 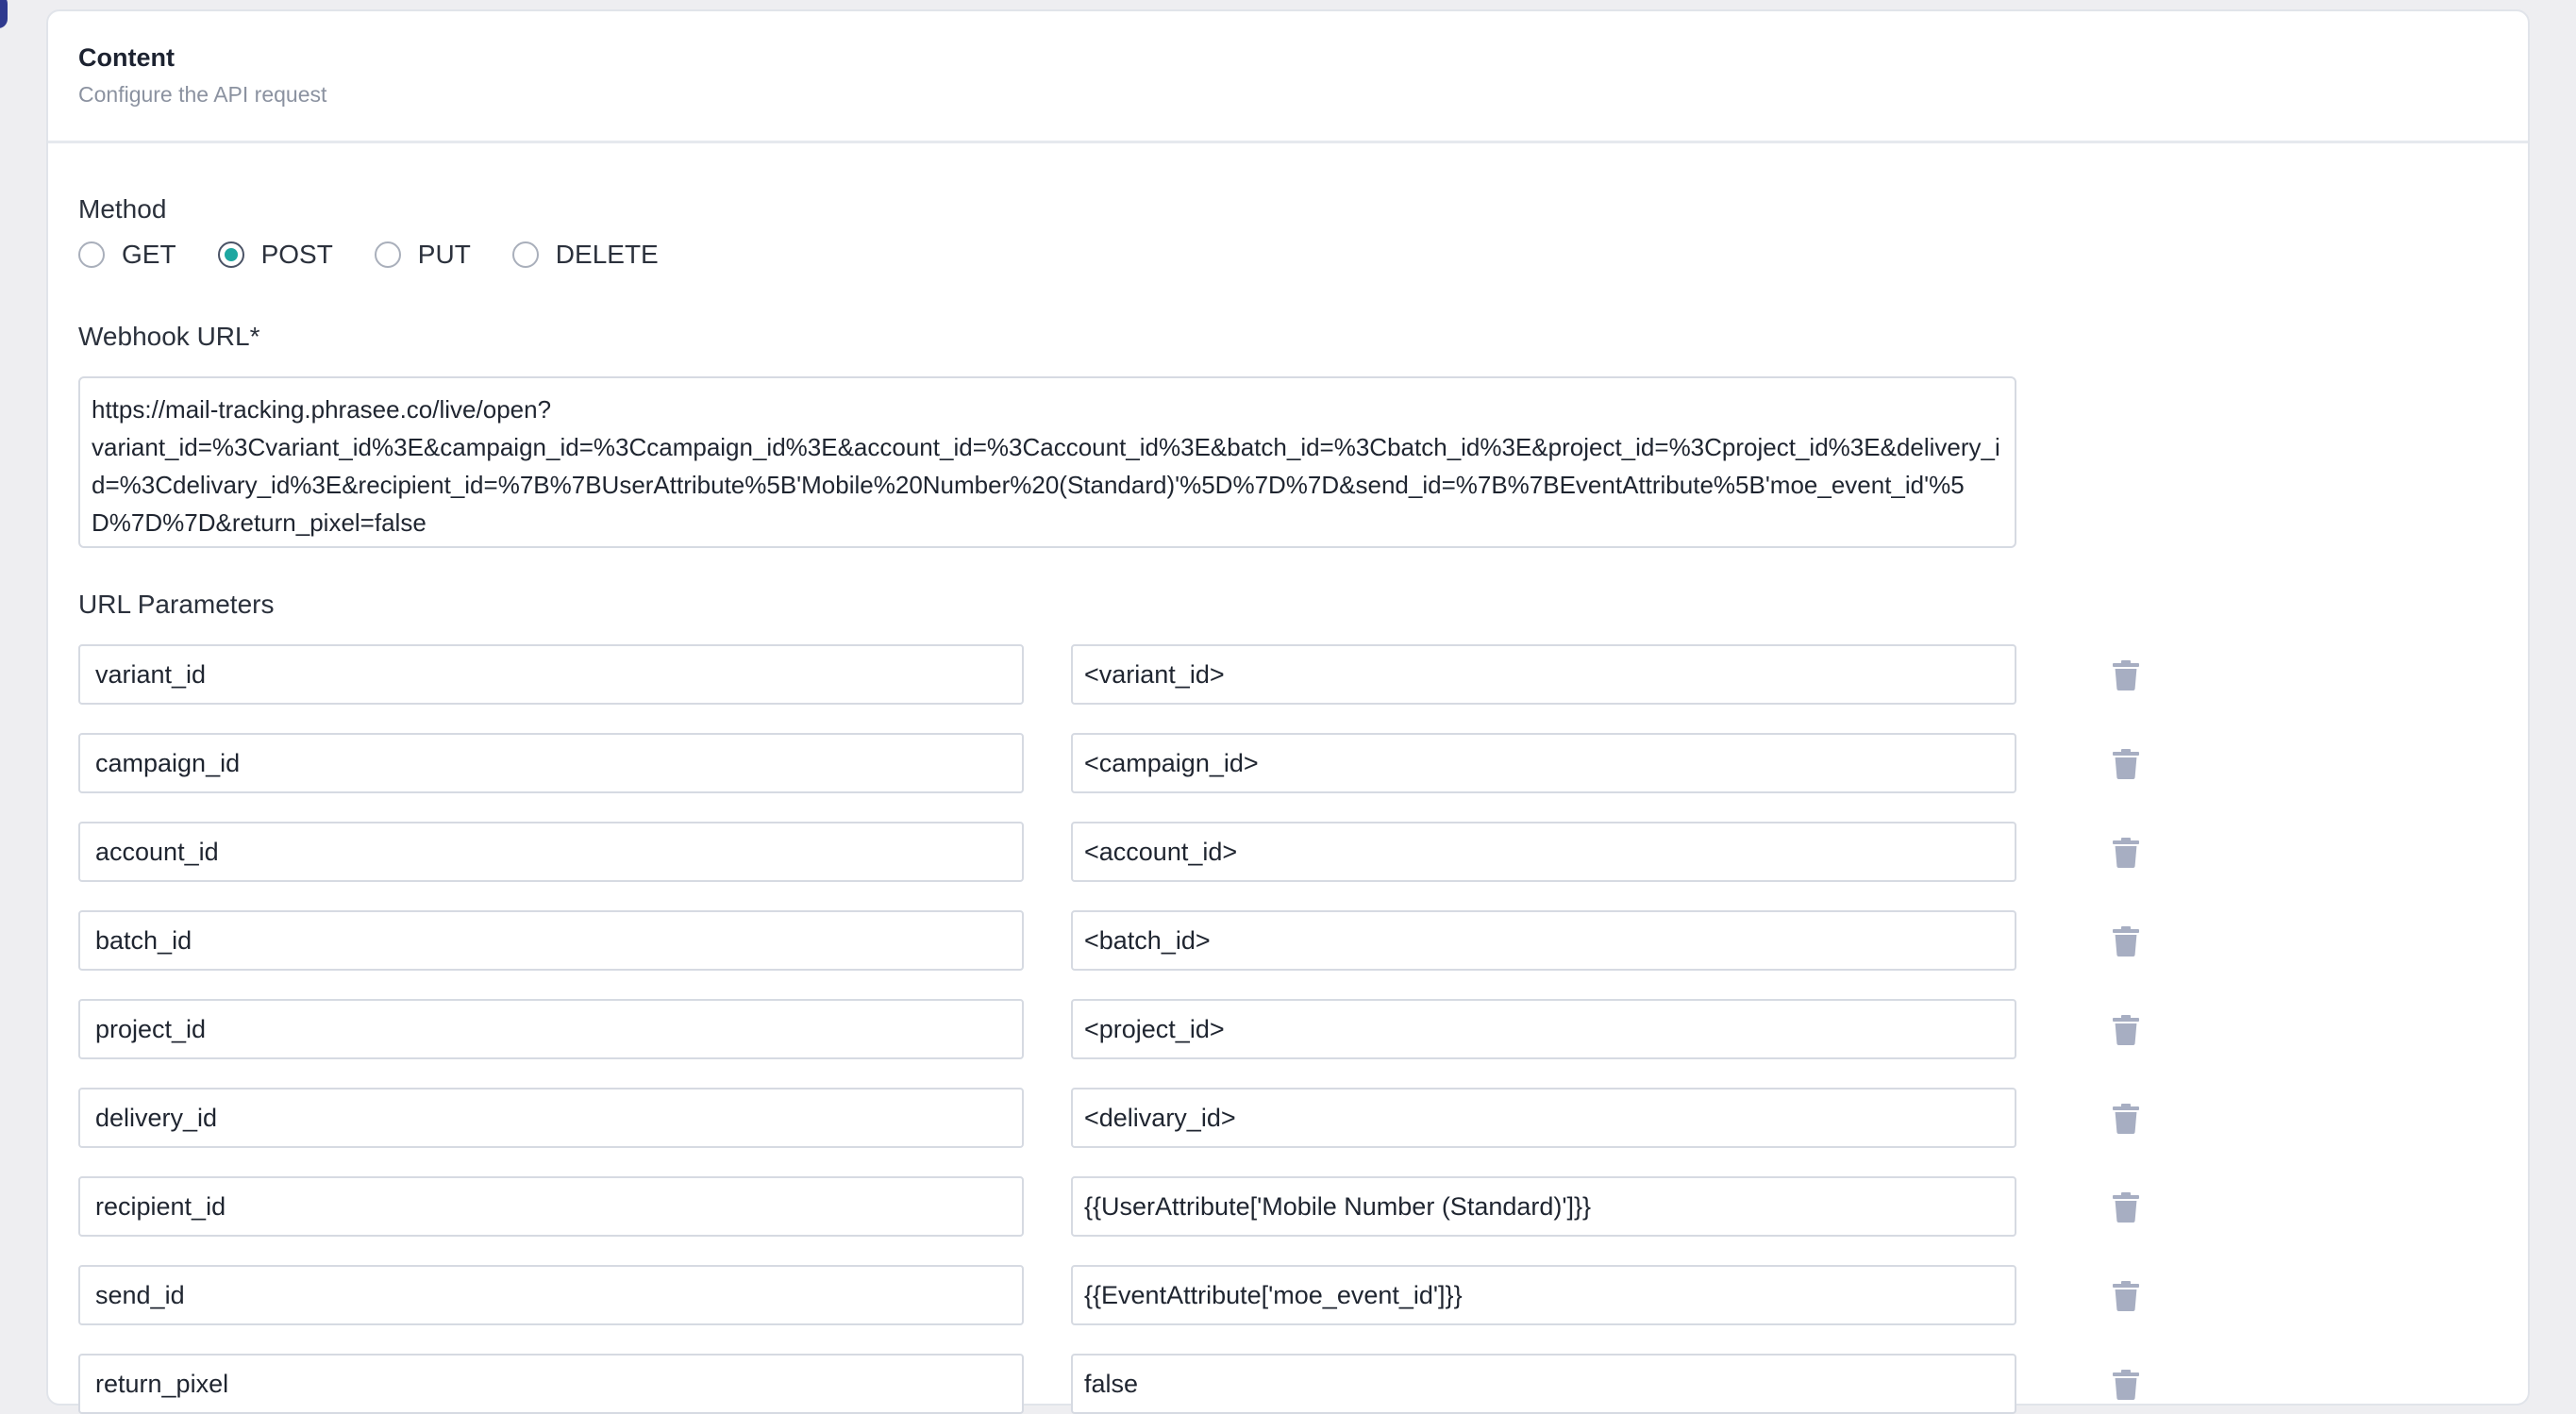 What do you see at coordinates (551, 763) in the screenshot?
I see `param-key-input: campaign_id` at bounding box center [551, 763].